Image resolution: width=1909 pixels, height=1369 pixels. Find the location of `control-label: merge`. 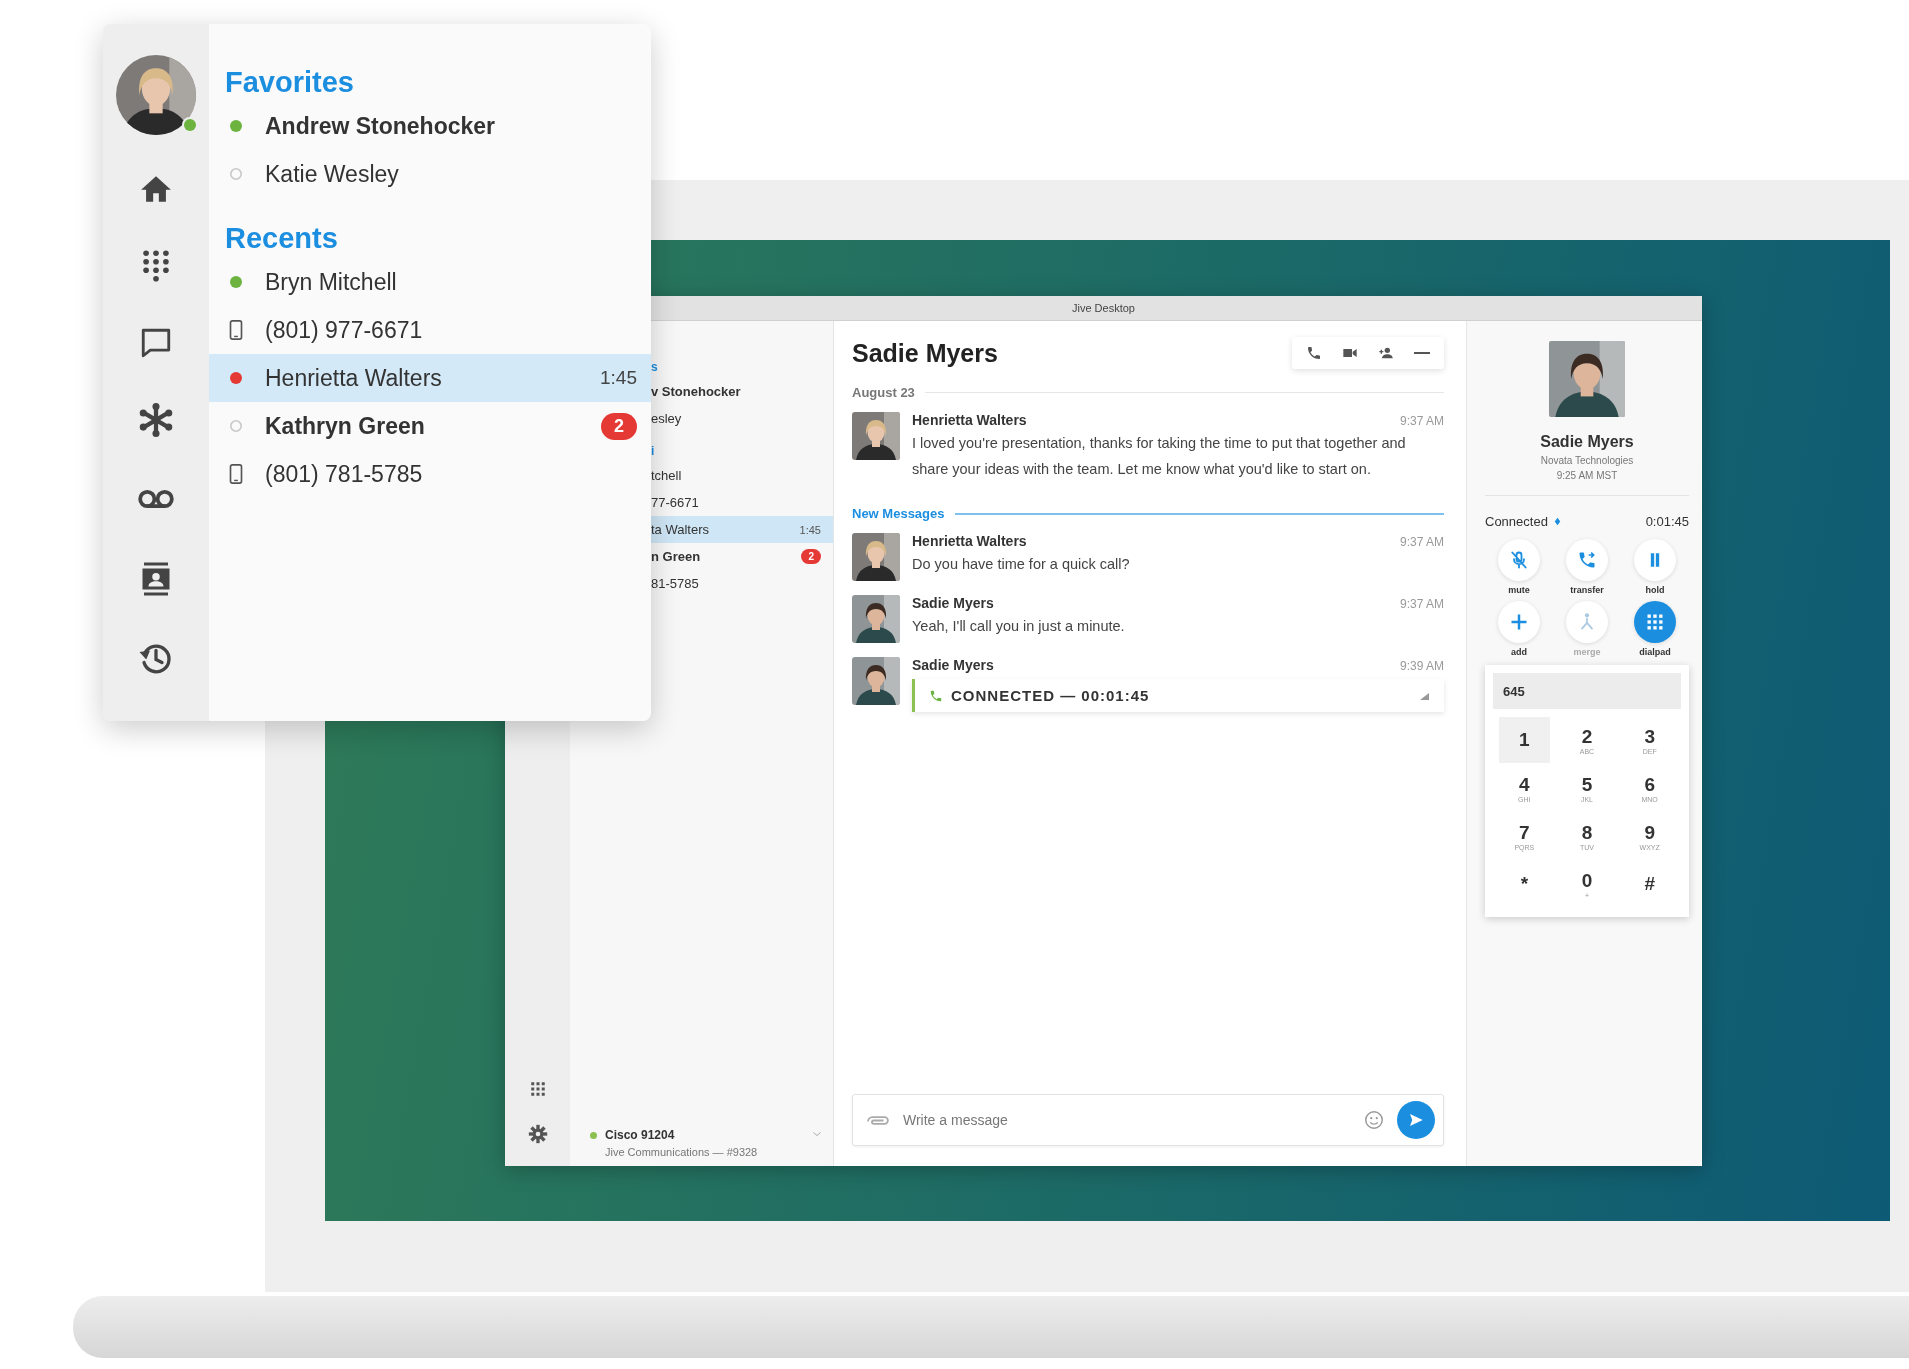

control-label: merge is located at coordinates (1587, 652).